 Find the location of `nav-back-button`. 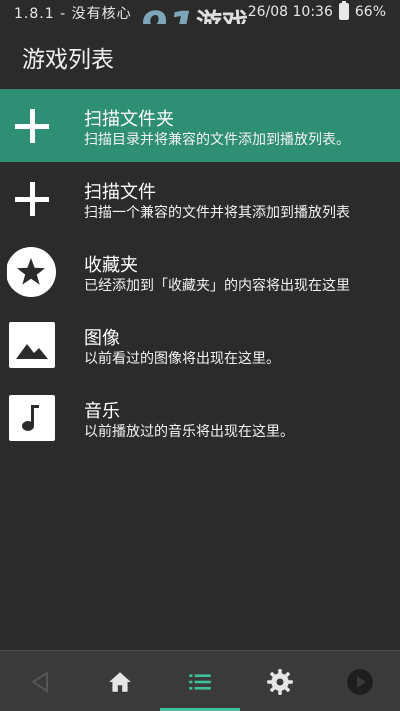

nav-back-button is located at coordinates (40, 681).